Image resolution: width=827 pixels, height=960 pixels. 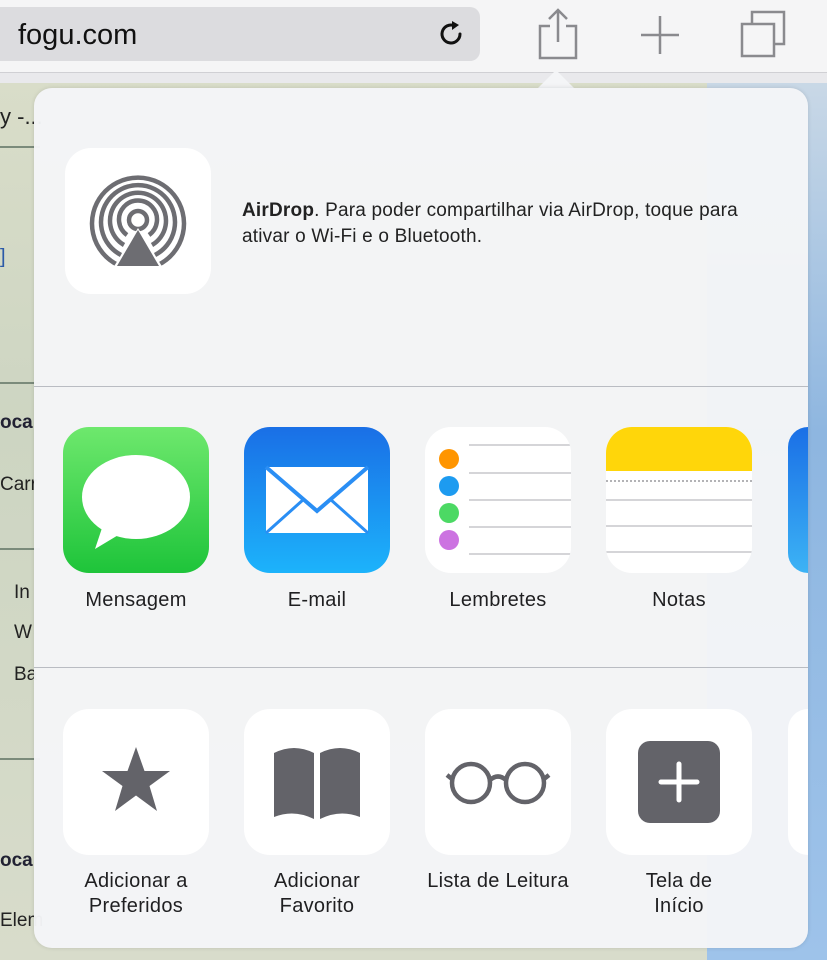 I want to click on reminders-icon, so click(x=505, y=499).